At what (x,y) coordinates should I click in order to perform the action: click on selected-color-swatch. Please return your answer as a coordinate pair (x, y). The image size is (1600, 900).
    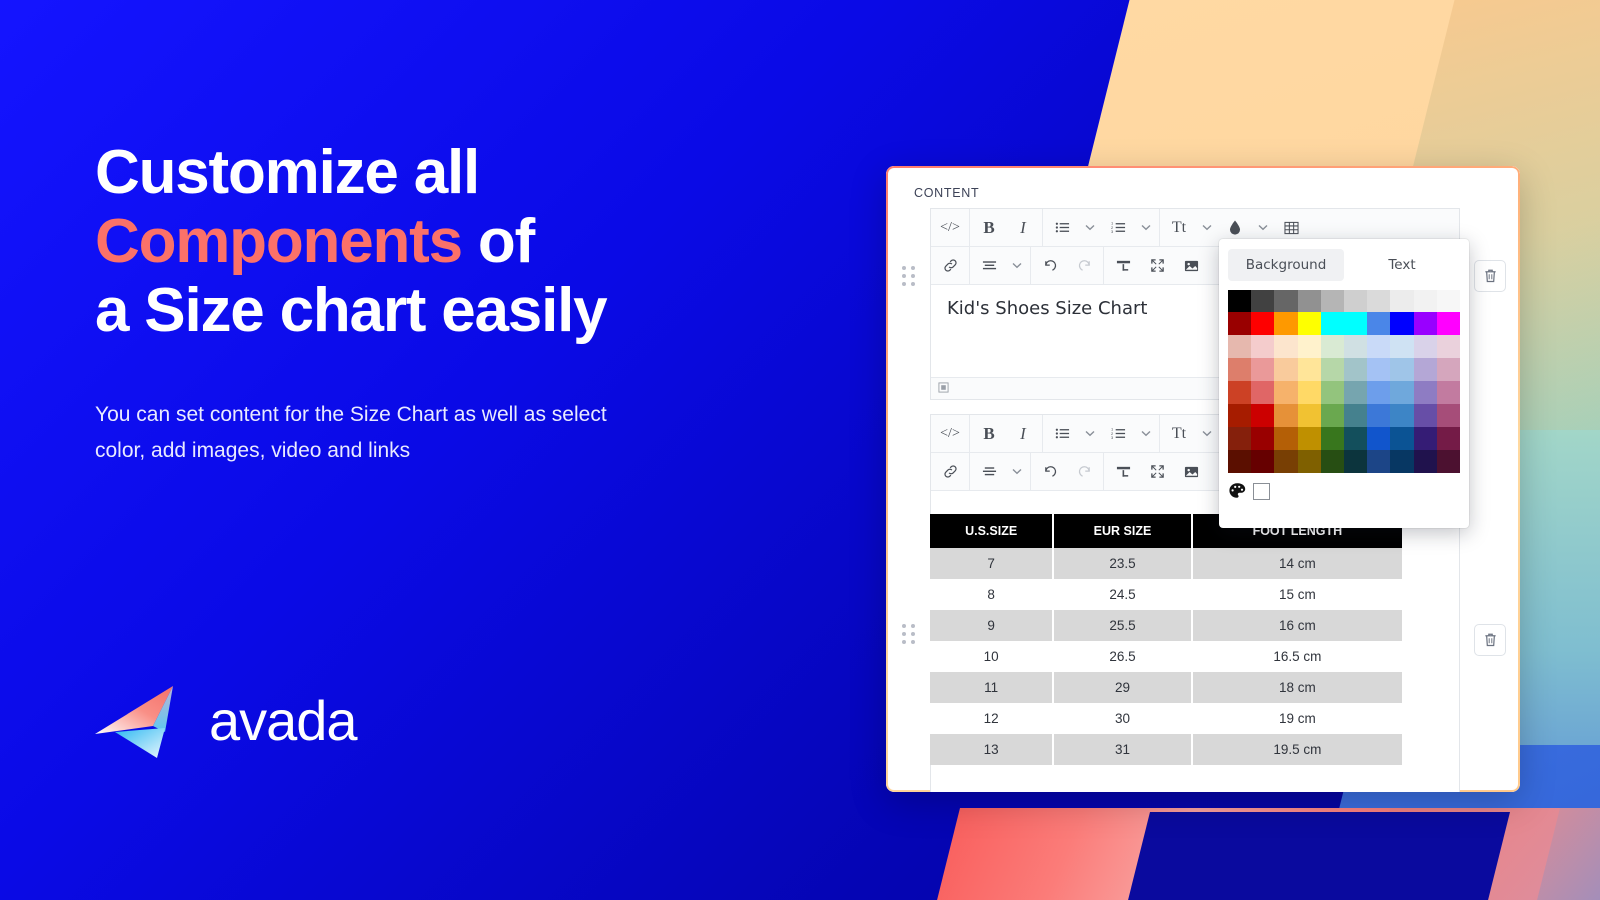
    Looking at the image, I should click on (1261, 491).